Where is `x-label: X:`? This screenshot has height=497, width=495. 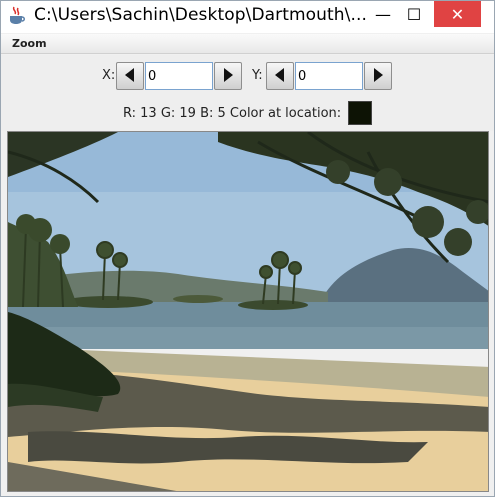
x-label: X: is located at coordinates (109, 75).